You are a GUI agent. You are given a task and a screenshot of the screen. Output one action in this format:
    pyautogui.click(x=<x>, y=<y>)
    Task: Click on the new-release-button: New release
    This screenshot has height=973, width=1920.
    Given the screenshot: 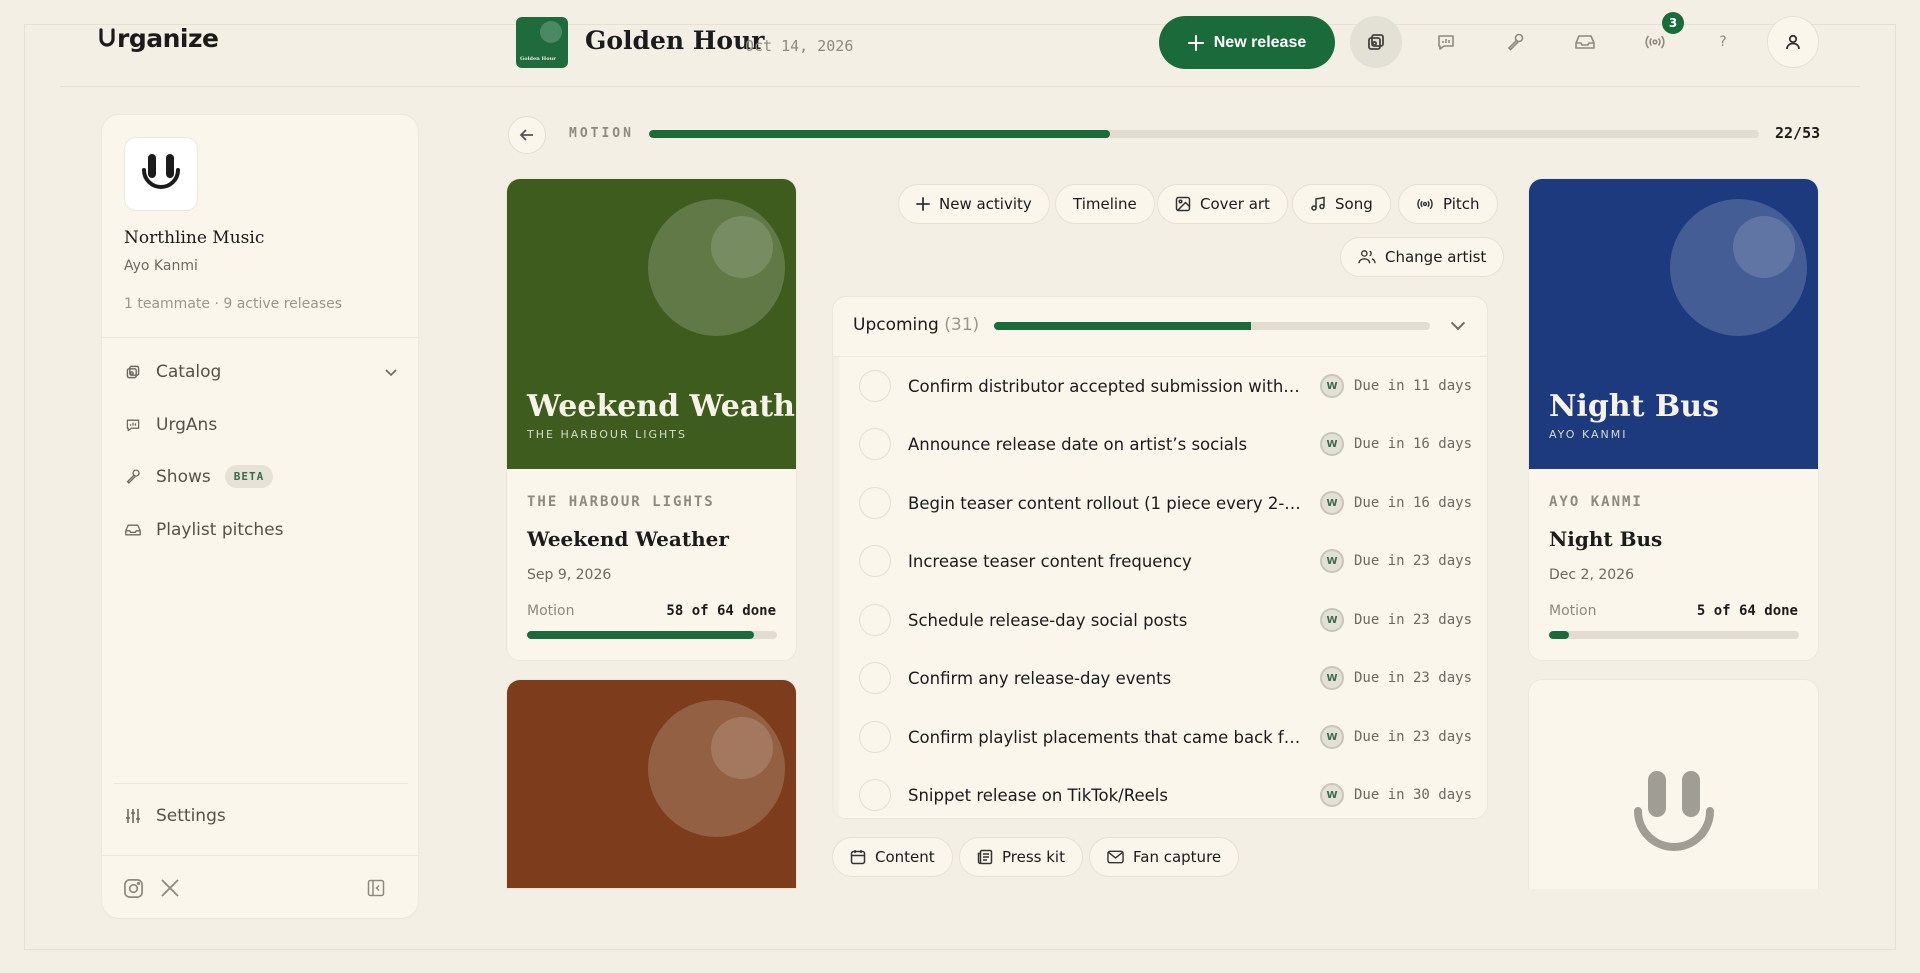 What is the action you would take?
    pyautogui.click(x=1247, y=42)
    